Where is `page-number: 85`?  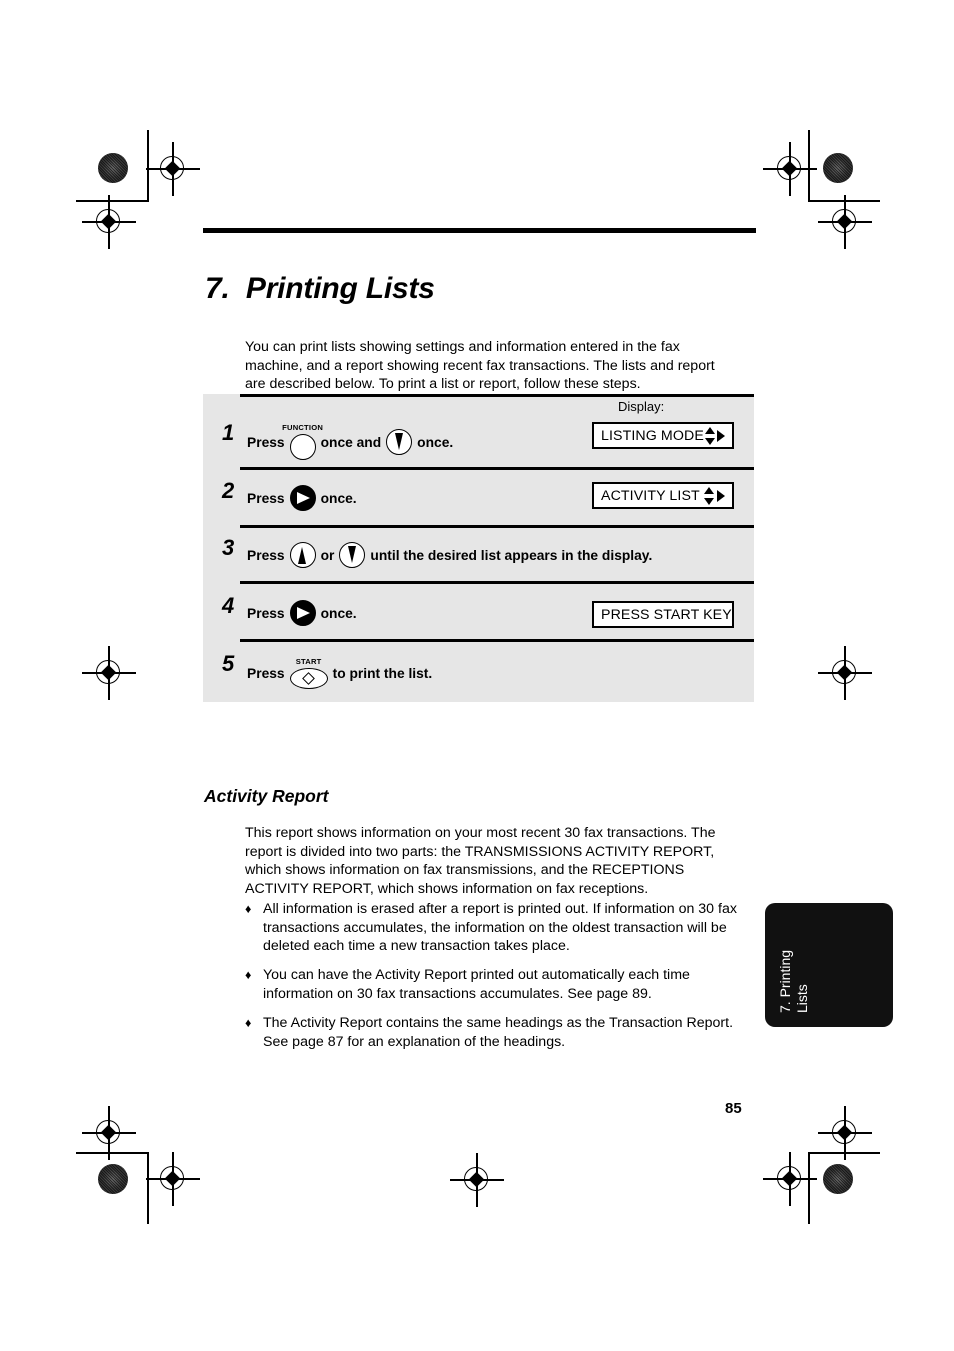 page-number: 85 is located at coordinates (733, 1108).